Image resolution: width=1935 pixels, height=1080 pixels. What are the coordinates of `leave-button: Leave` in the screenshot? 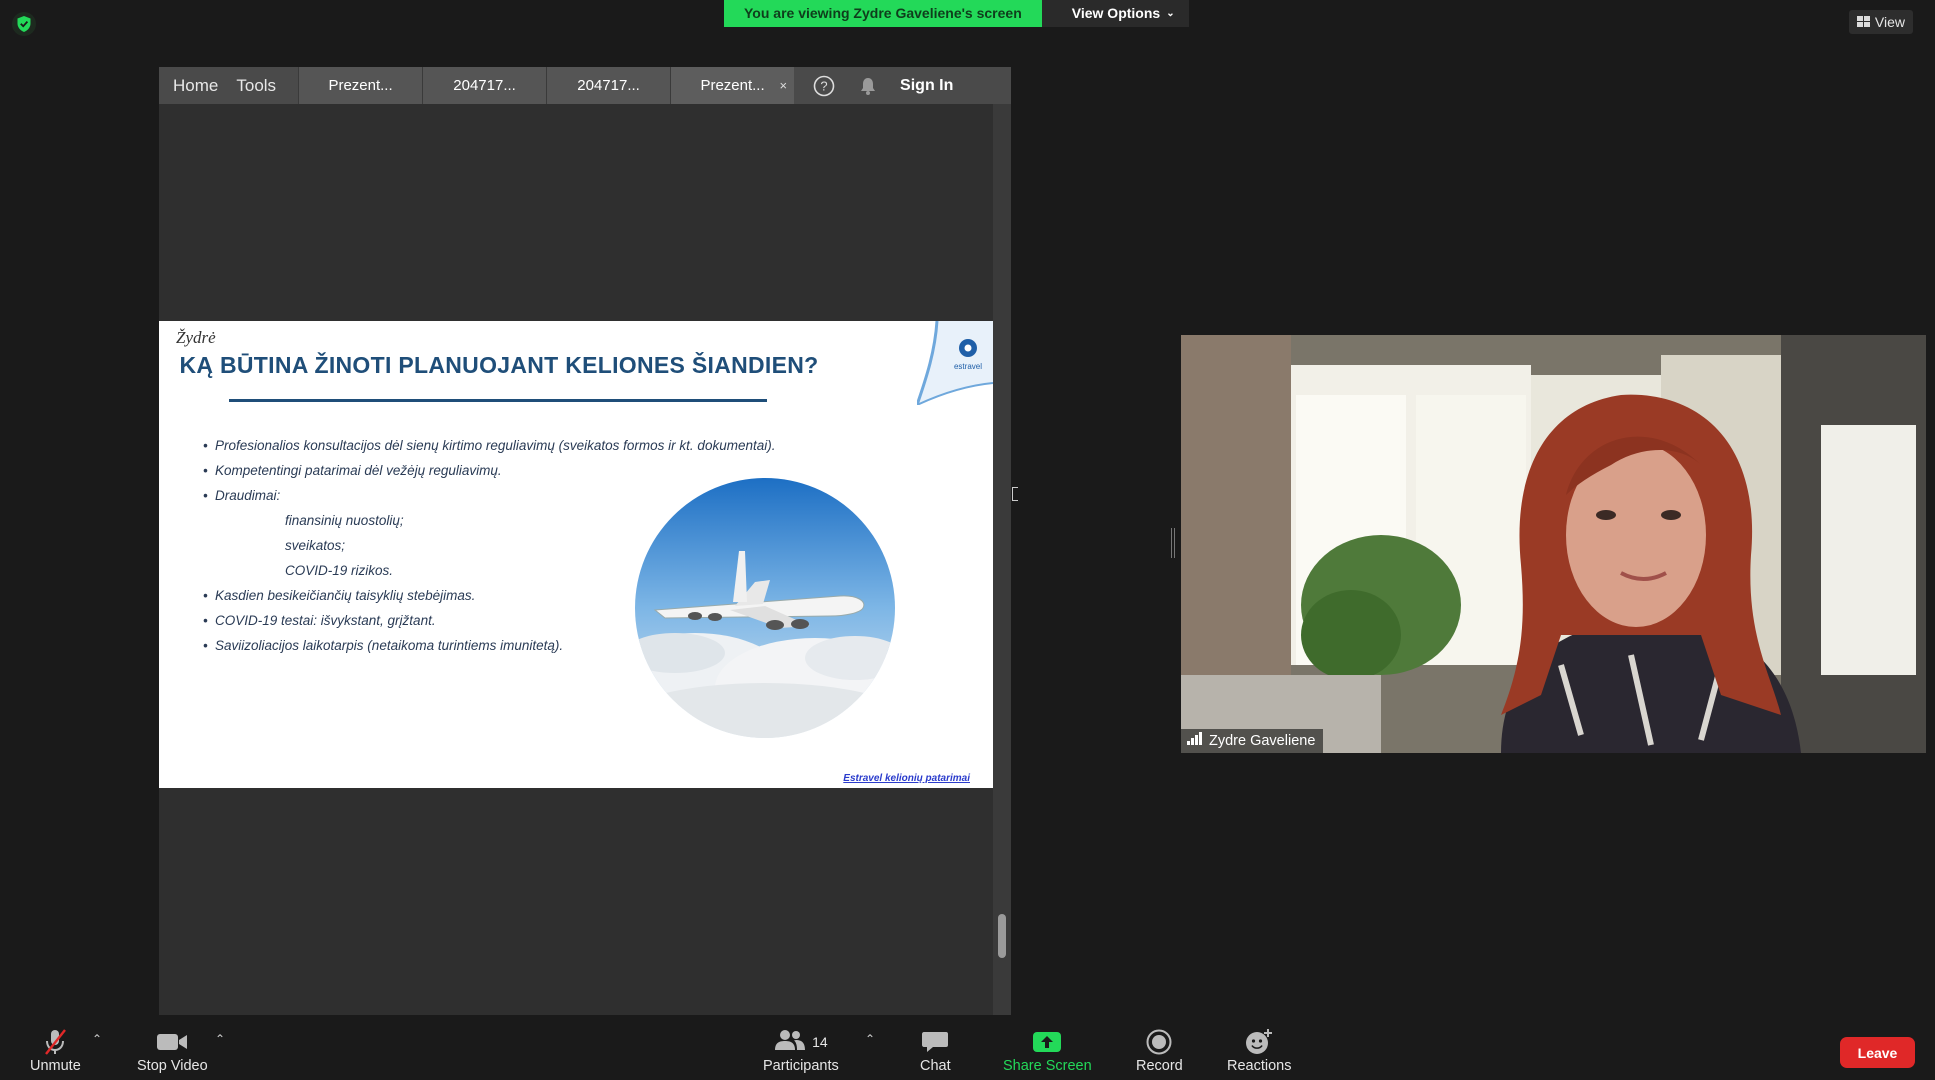 It's located at (1877, 1052).